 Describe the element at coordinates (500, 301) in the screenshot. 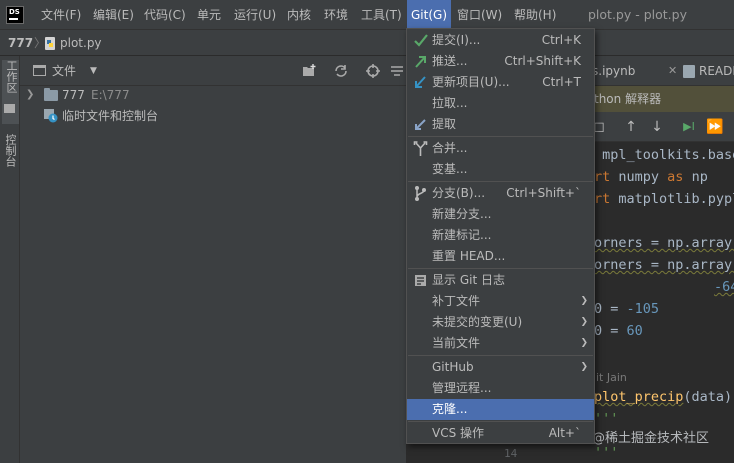

I see `menu-item-patch-files: 补丁文件 ❯` at that location.